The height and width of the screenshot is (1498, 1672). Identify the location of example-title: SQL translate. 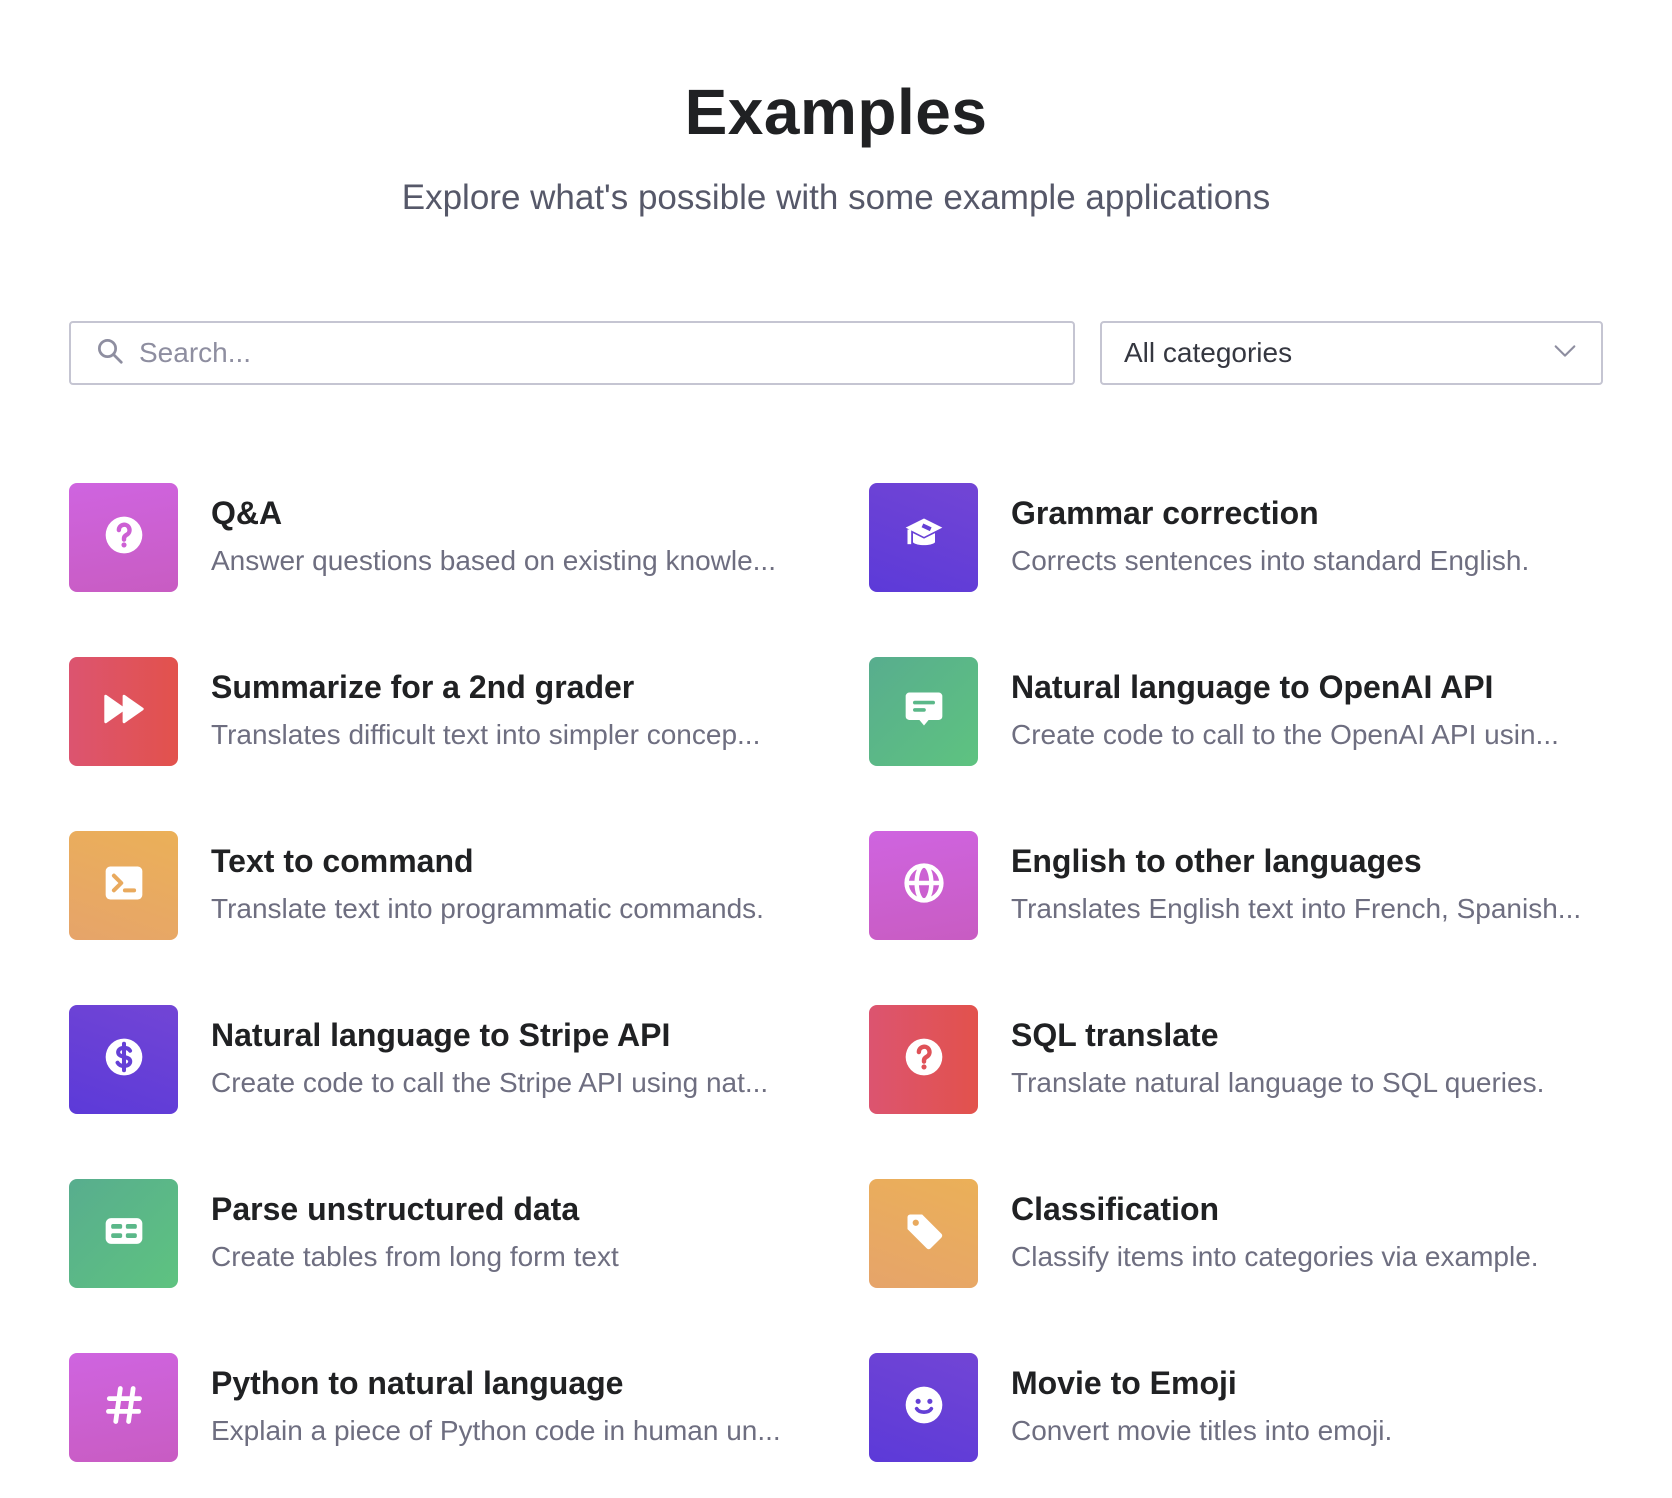
(1115, 1035).